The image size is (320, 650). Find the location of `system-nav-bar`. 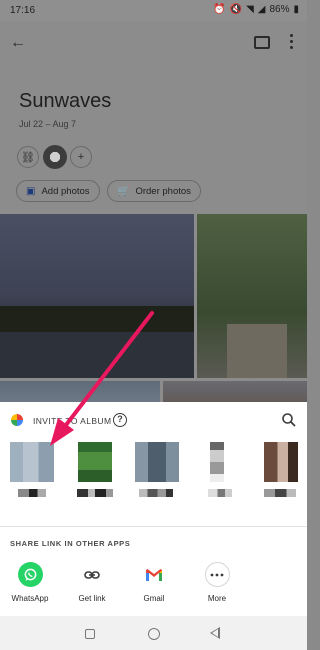

system-nav-bar is located at coordinates (153, 633).